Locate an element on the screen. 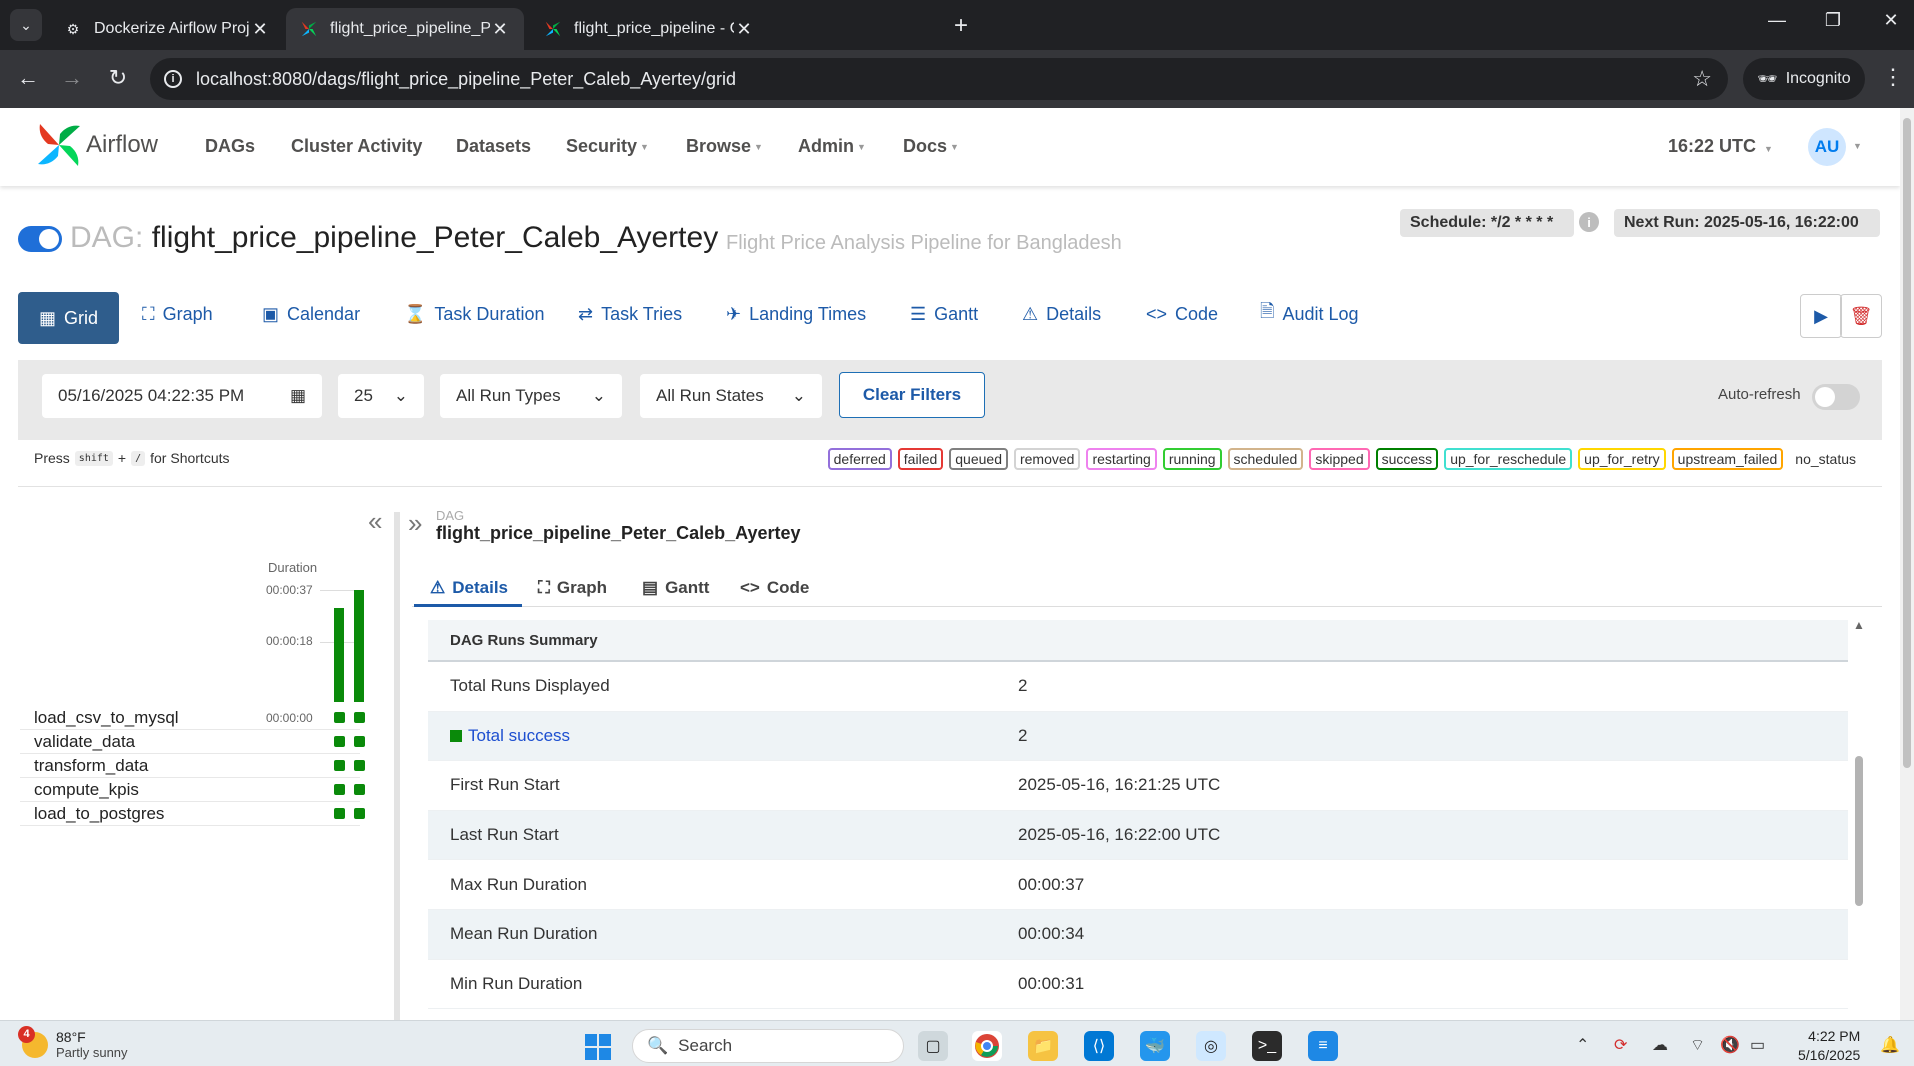 This screenshot has height=1066, width=1914. tab-task-duration: ⌛ Task Duration is located at coordinates (474, 314).